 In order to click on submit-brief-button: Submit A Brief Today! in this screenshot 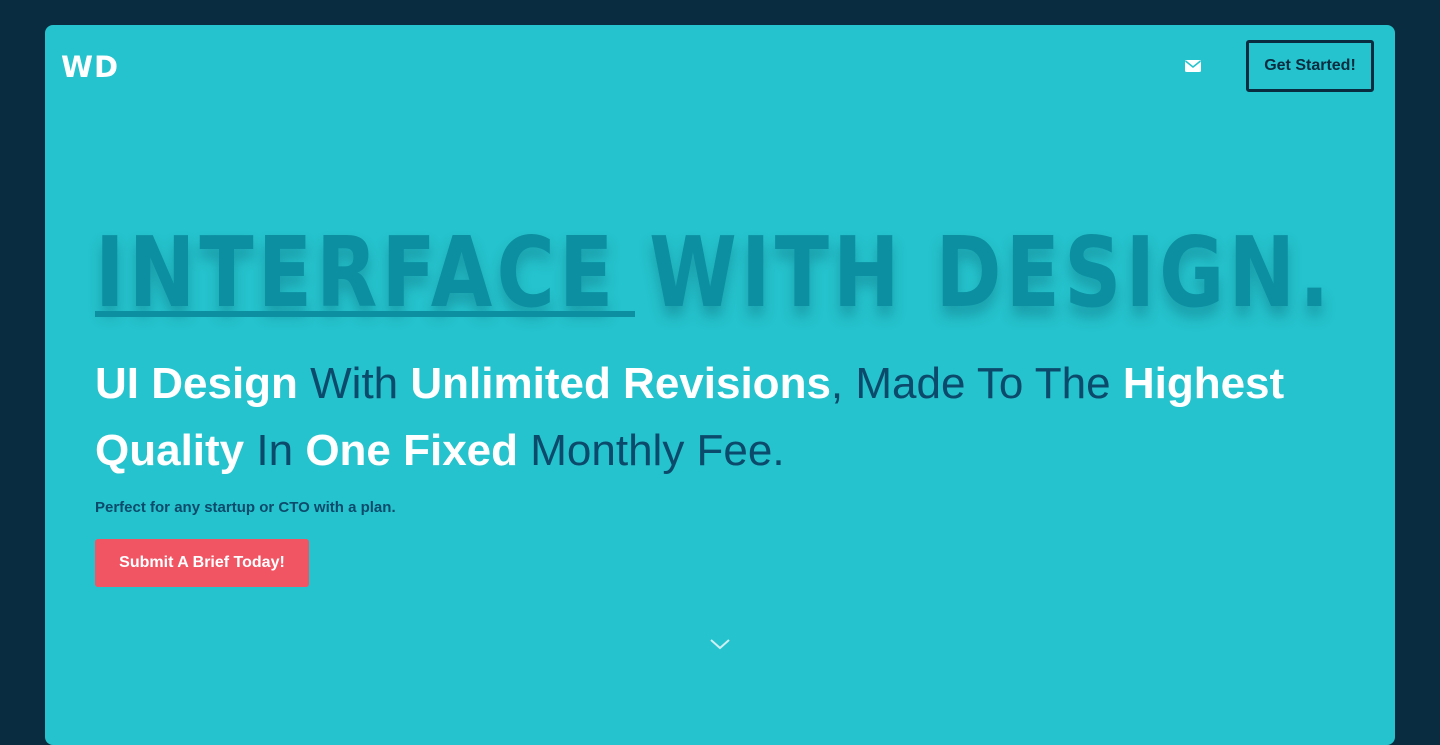, I will do `click(202, 563)`.